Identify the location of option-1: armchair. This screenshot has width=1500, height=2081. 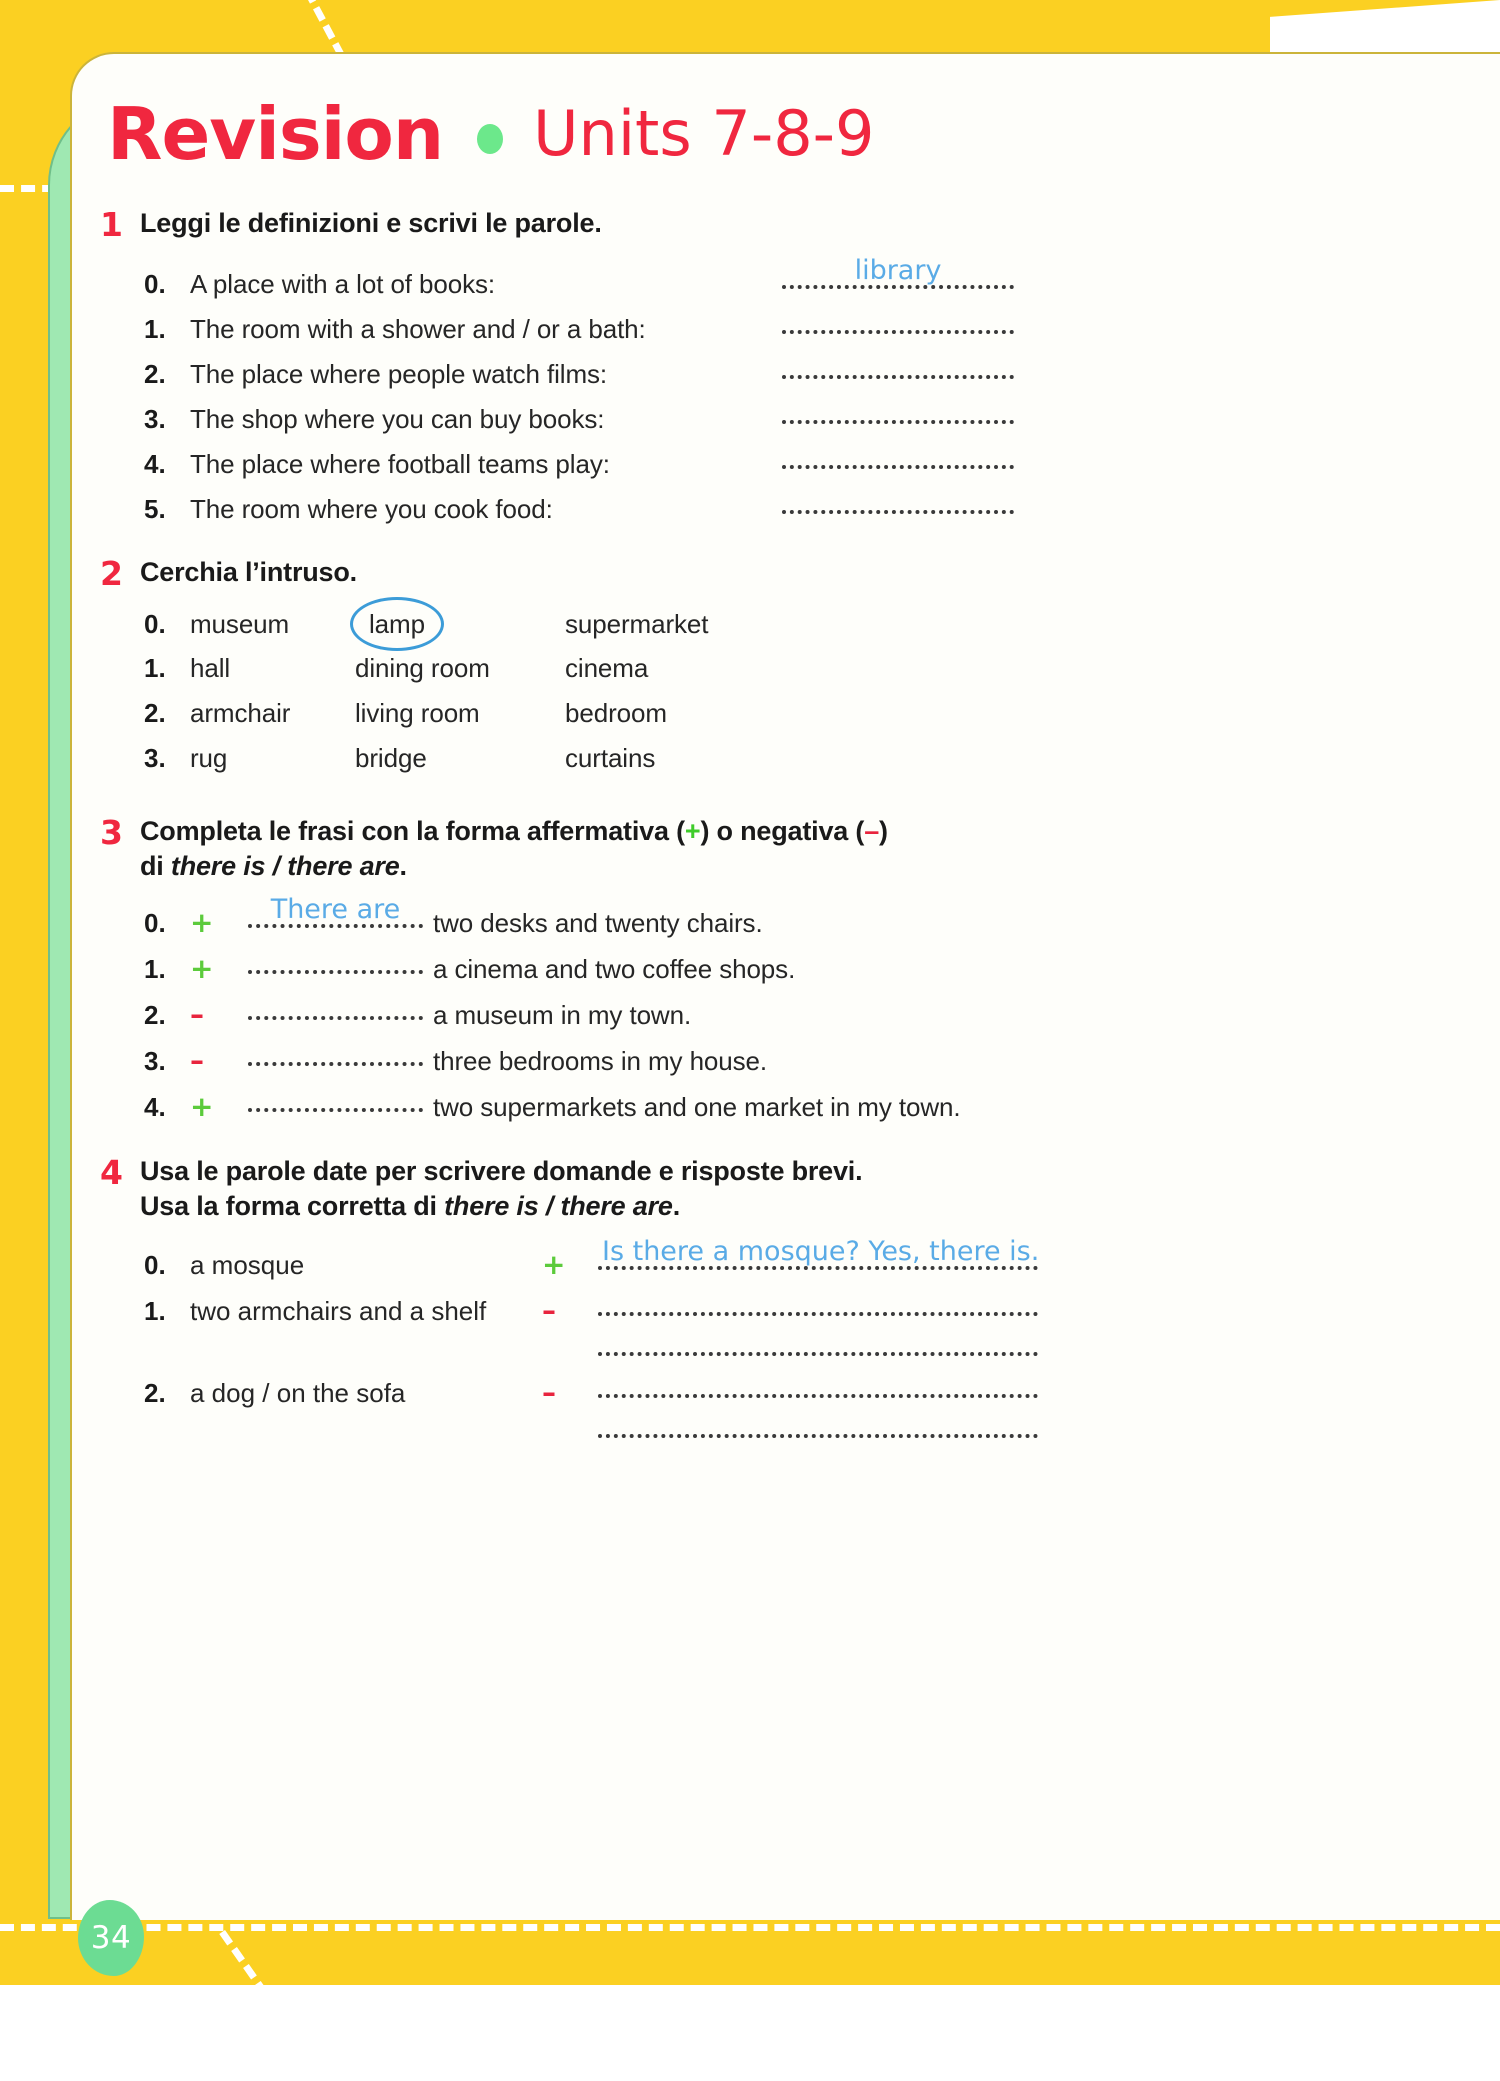
(272, 713).